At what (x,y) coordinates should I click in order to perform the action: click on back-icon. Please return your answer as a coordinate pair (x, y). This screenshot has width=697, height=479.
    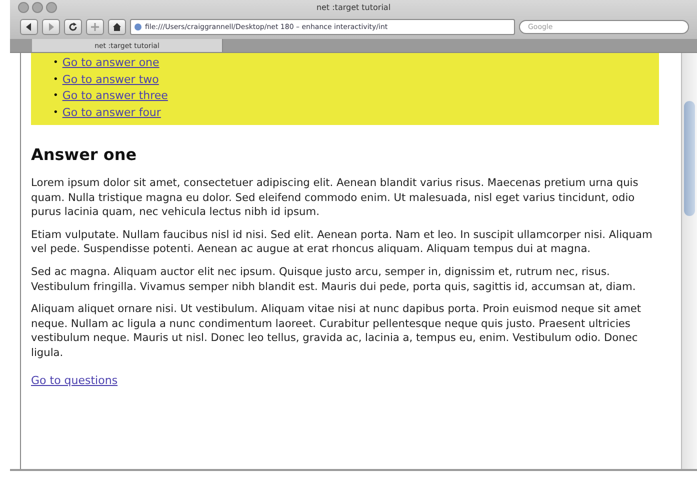
    Looking at the image, I should click on (29, 27).